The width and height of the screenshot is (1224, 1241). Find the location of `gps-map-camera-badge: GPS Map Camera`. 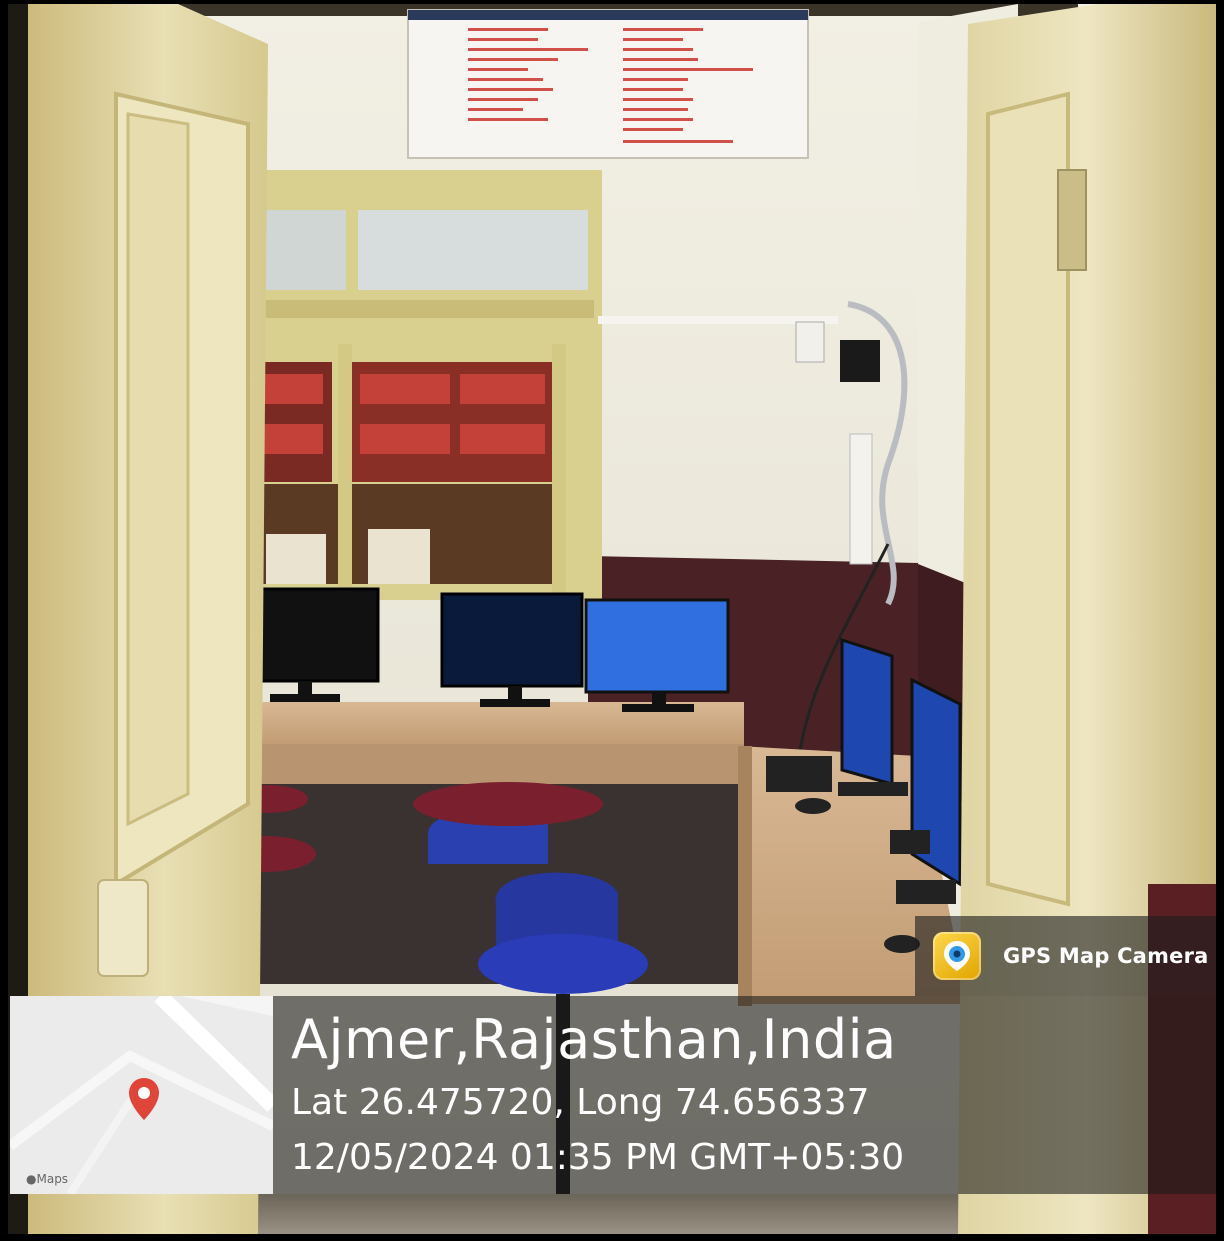

gps-map-camera-badge: GPS Map Camera is located at coordinates (1065, 956).